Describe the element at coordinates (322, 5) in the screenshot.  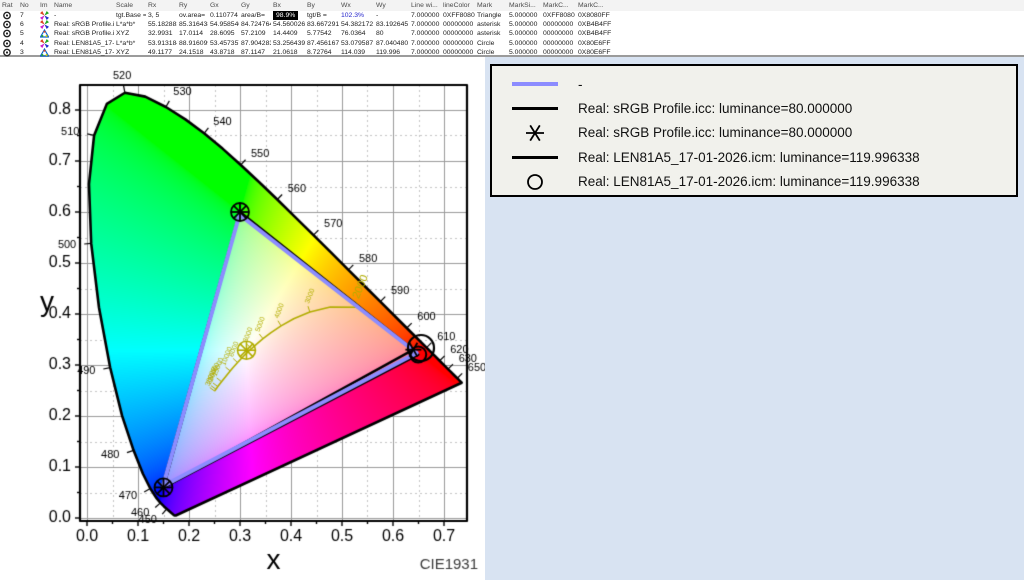
I see `column-header-by: By` at that location.